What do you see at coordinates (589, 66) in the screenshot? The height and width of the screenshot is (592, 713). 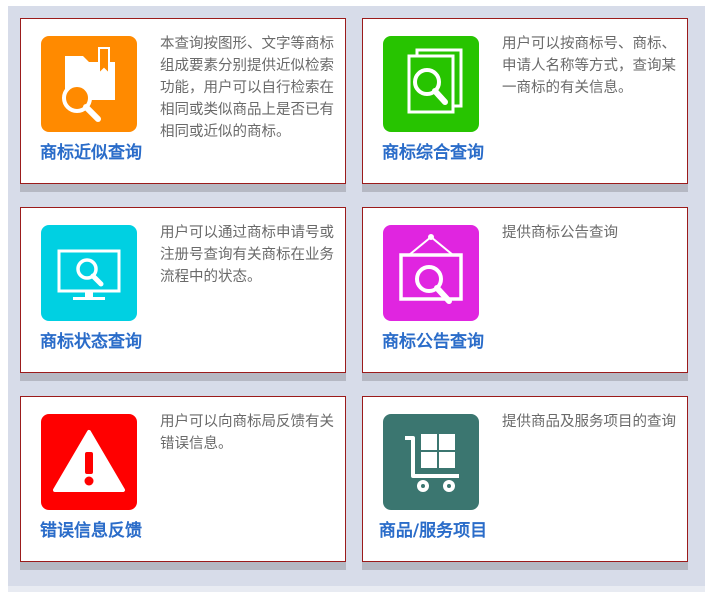 I see `card-description: 用户可以按商标号、商标、申请人名称等方式，查询某一商标的有关信息。` at bounding box center [589, 66].